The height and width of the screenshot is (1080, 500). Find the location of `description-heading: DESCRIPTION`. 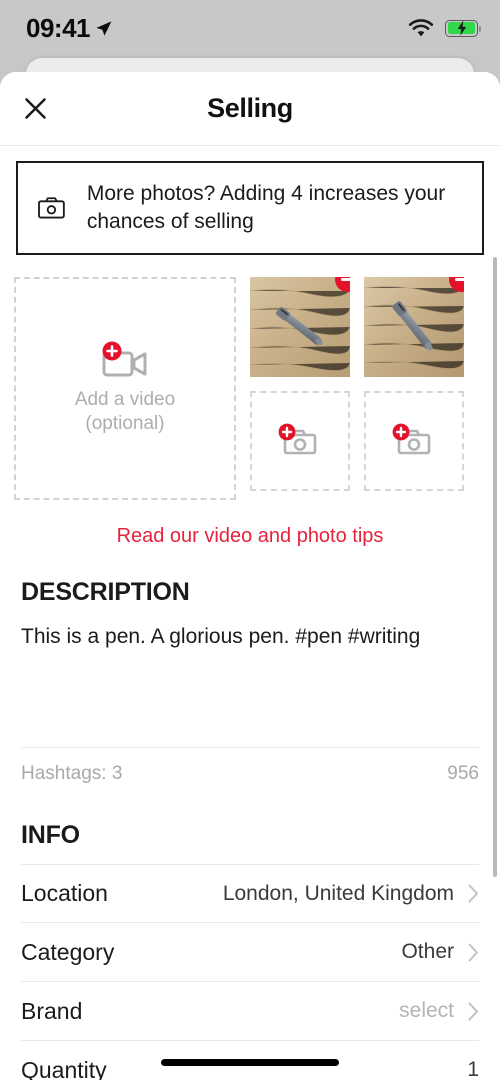

description-heading: DESCRIPTION is located at coordinates (105, 592).